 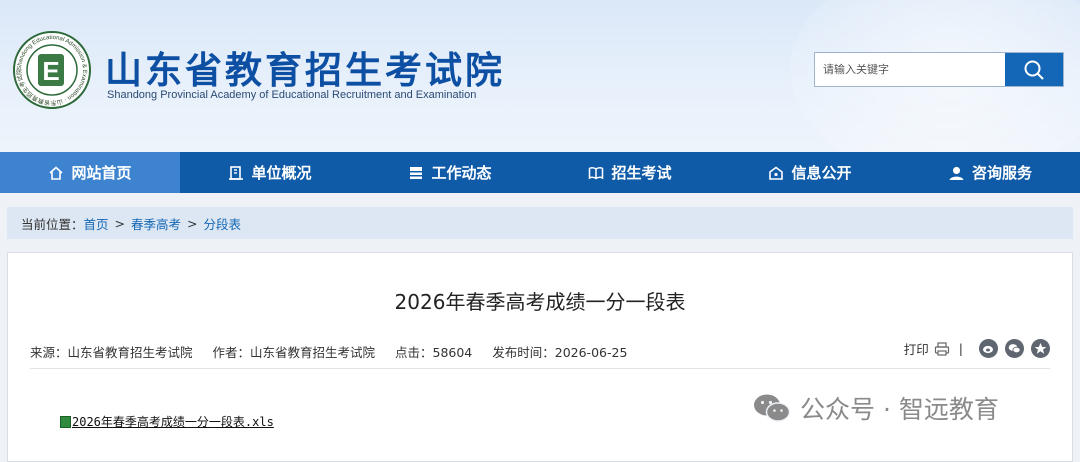 What do you see at coordinates (56, 173) in the screenshot?
I see `home-icon` at bounding box center [56, 173].